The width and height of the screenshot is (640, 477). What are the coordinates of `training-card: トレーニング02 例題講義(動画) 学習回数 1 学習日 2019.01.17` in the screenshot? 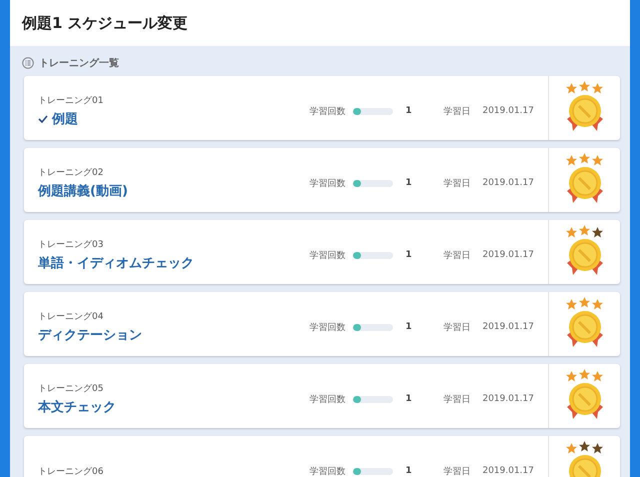 It's located at (322, 180).